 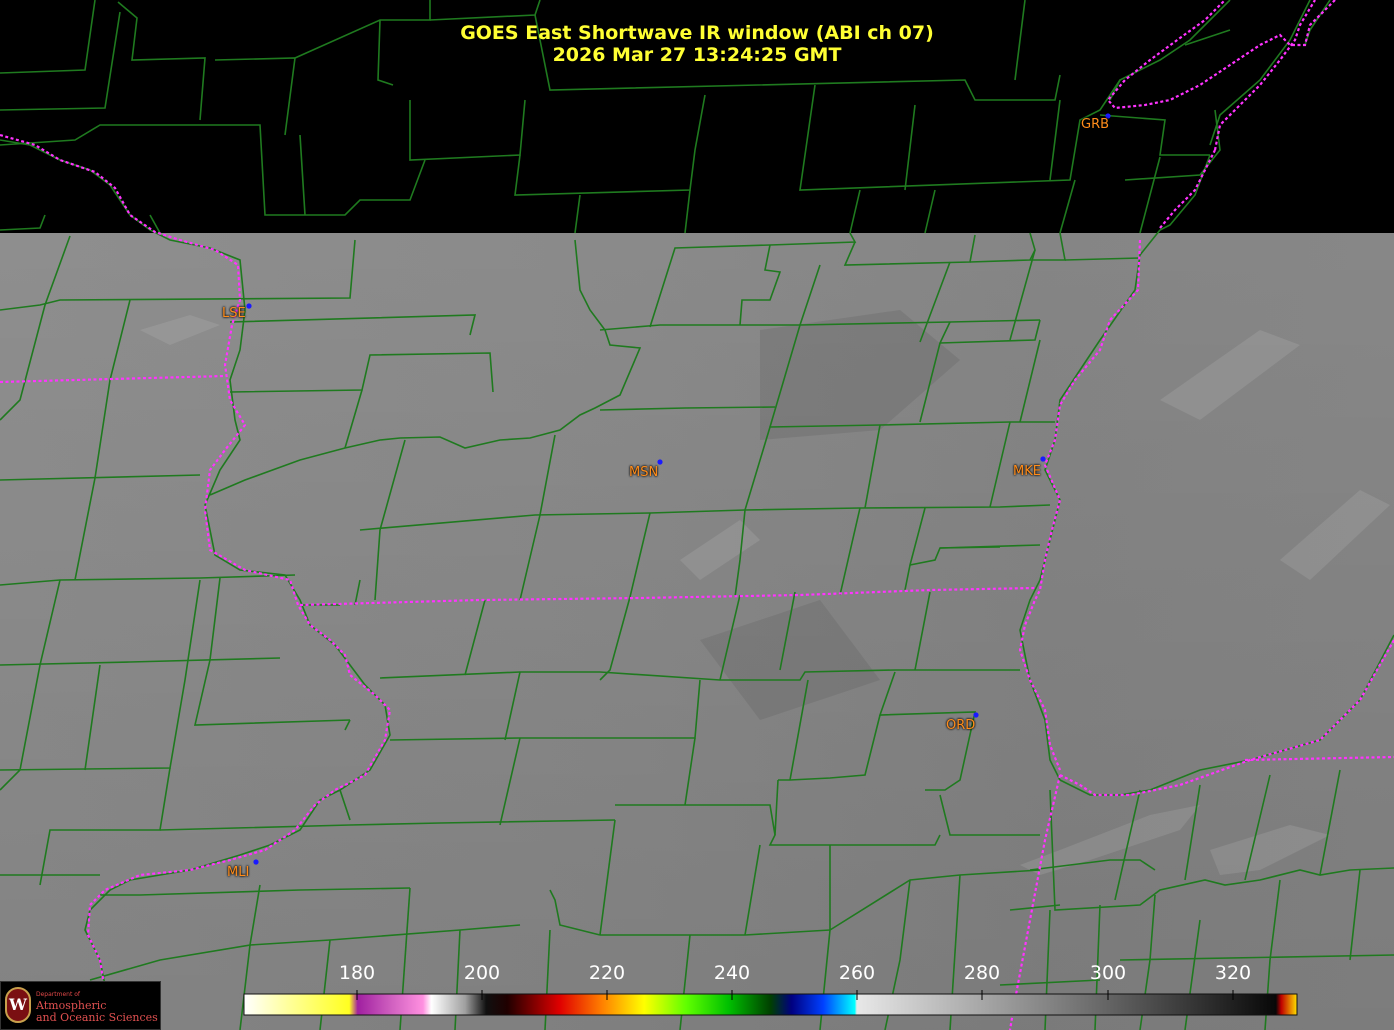 What do you see at coordinates (482, 973) in the screenshot?
I see `colorbar-tick-200: 200` at bounding box center [482, 973].